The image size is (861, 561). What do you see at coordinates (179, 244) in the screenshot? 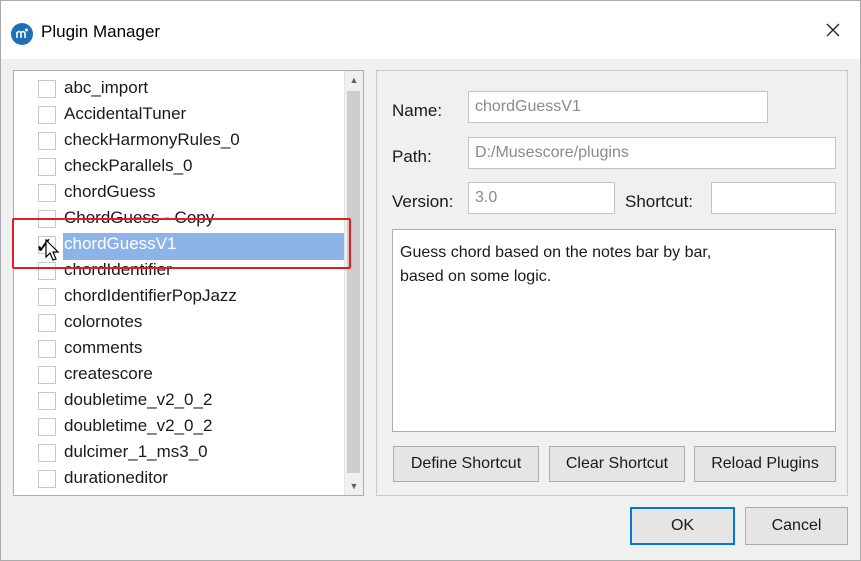
I see `list-item-selected: chordGuessV1` at bounding box center [179, 244].